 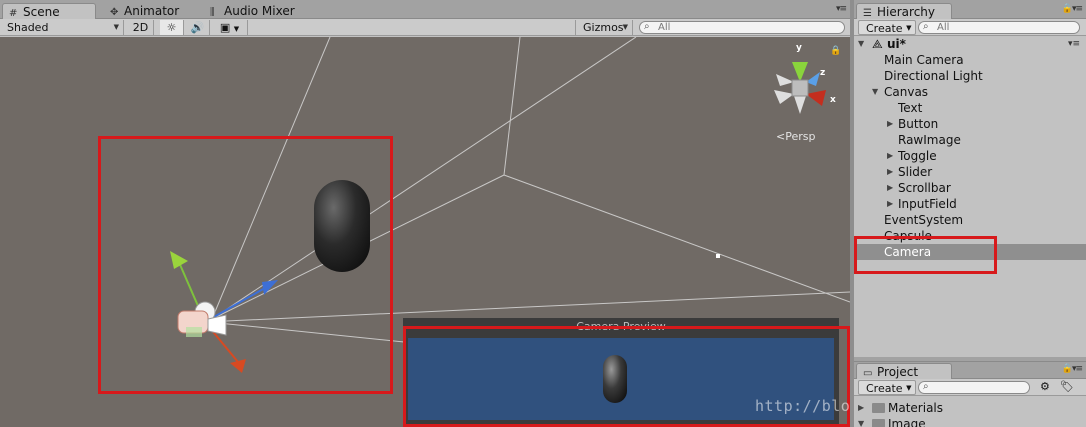 I want to click on list-item: ▶ Scrollbar, so click(x=970, y=188).